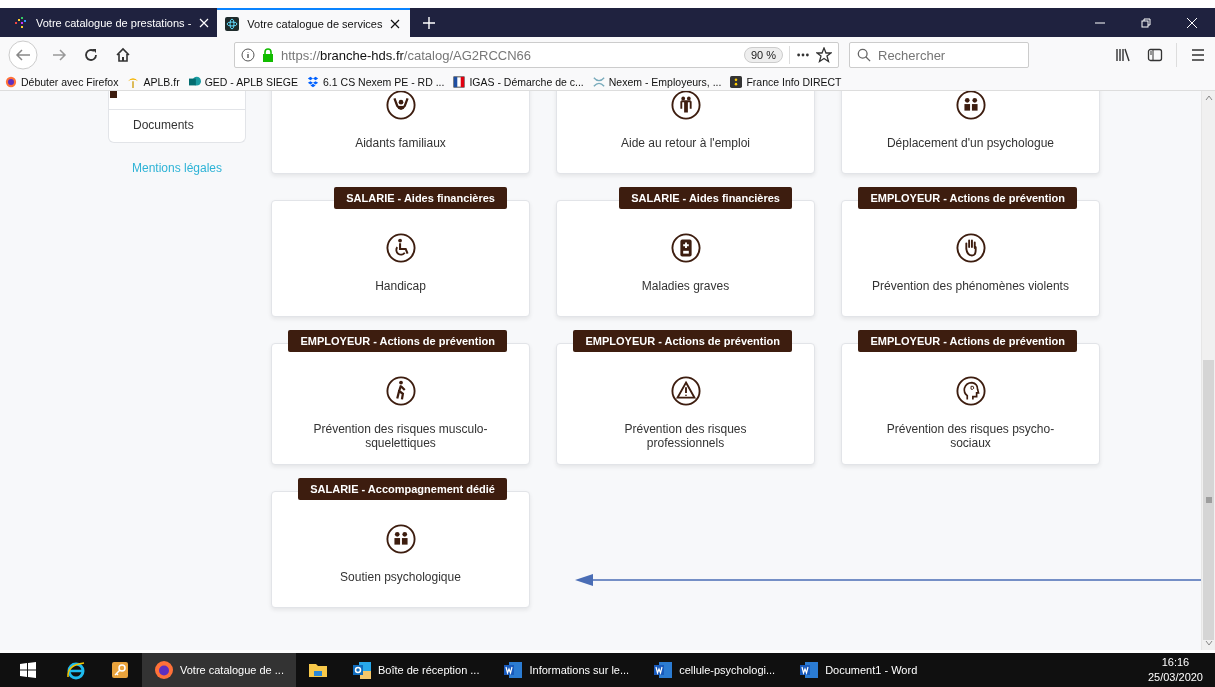  Describe the element at coordinates (1208, 643) in the screenshot. I see `scroll-down-icon` at that location.